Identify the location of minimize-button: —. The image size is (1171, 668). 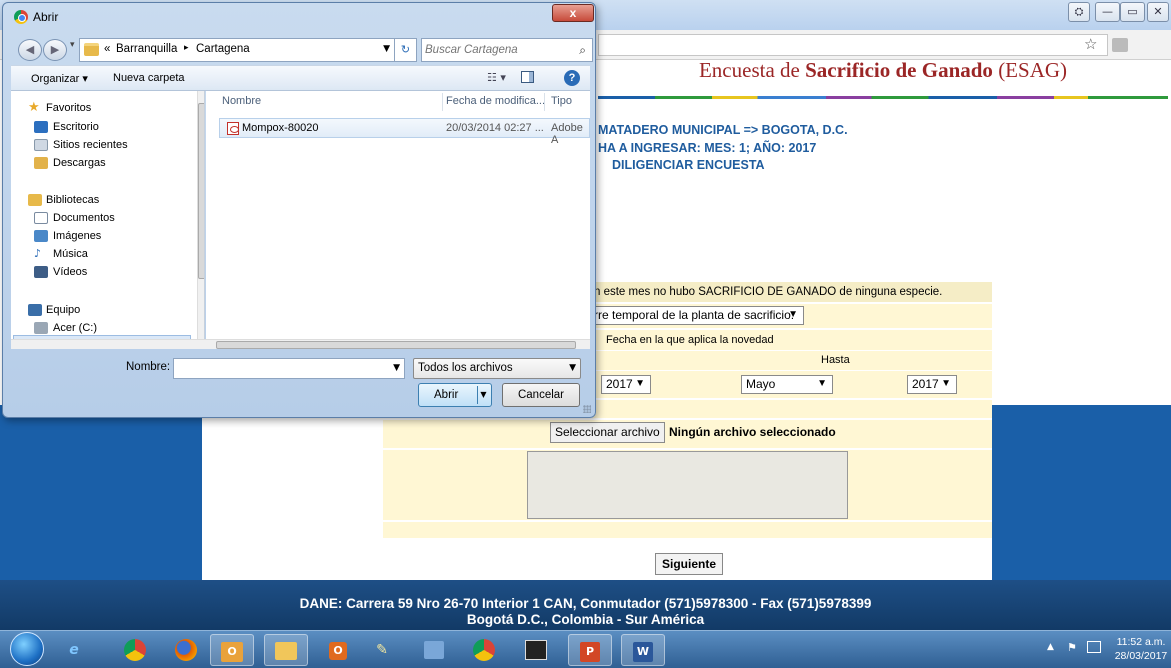
(1107, 12).